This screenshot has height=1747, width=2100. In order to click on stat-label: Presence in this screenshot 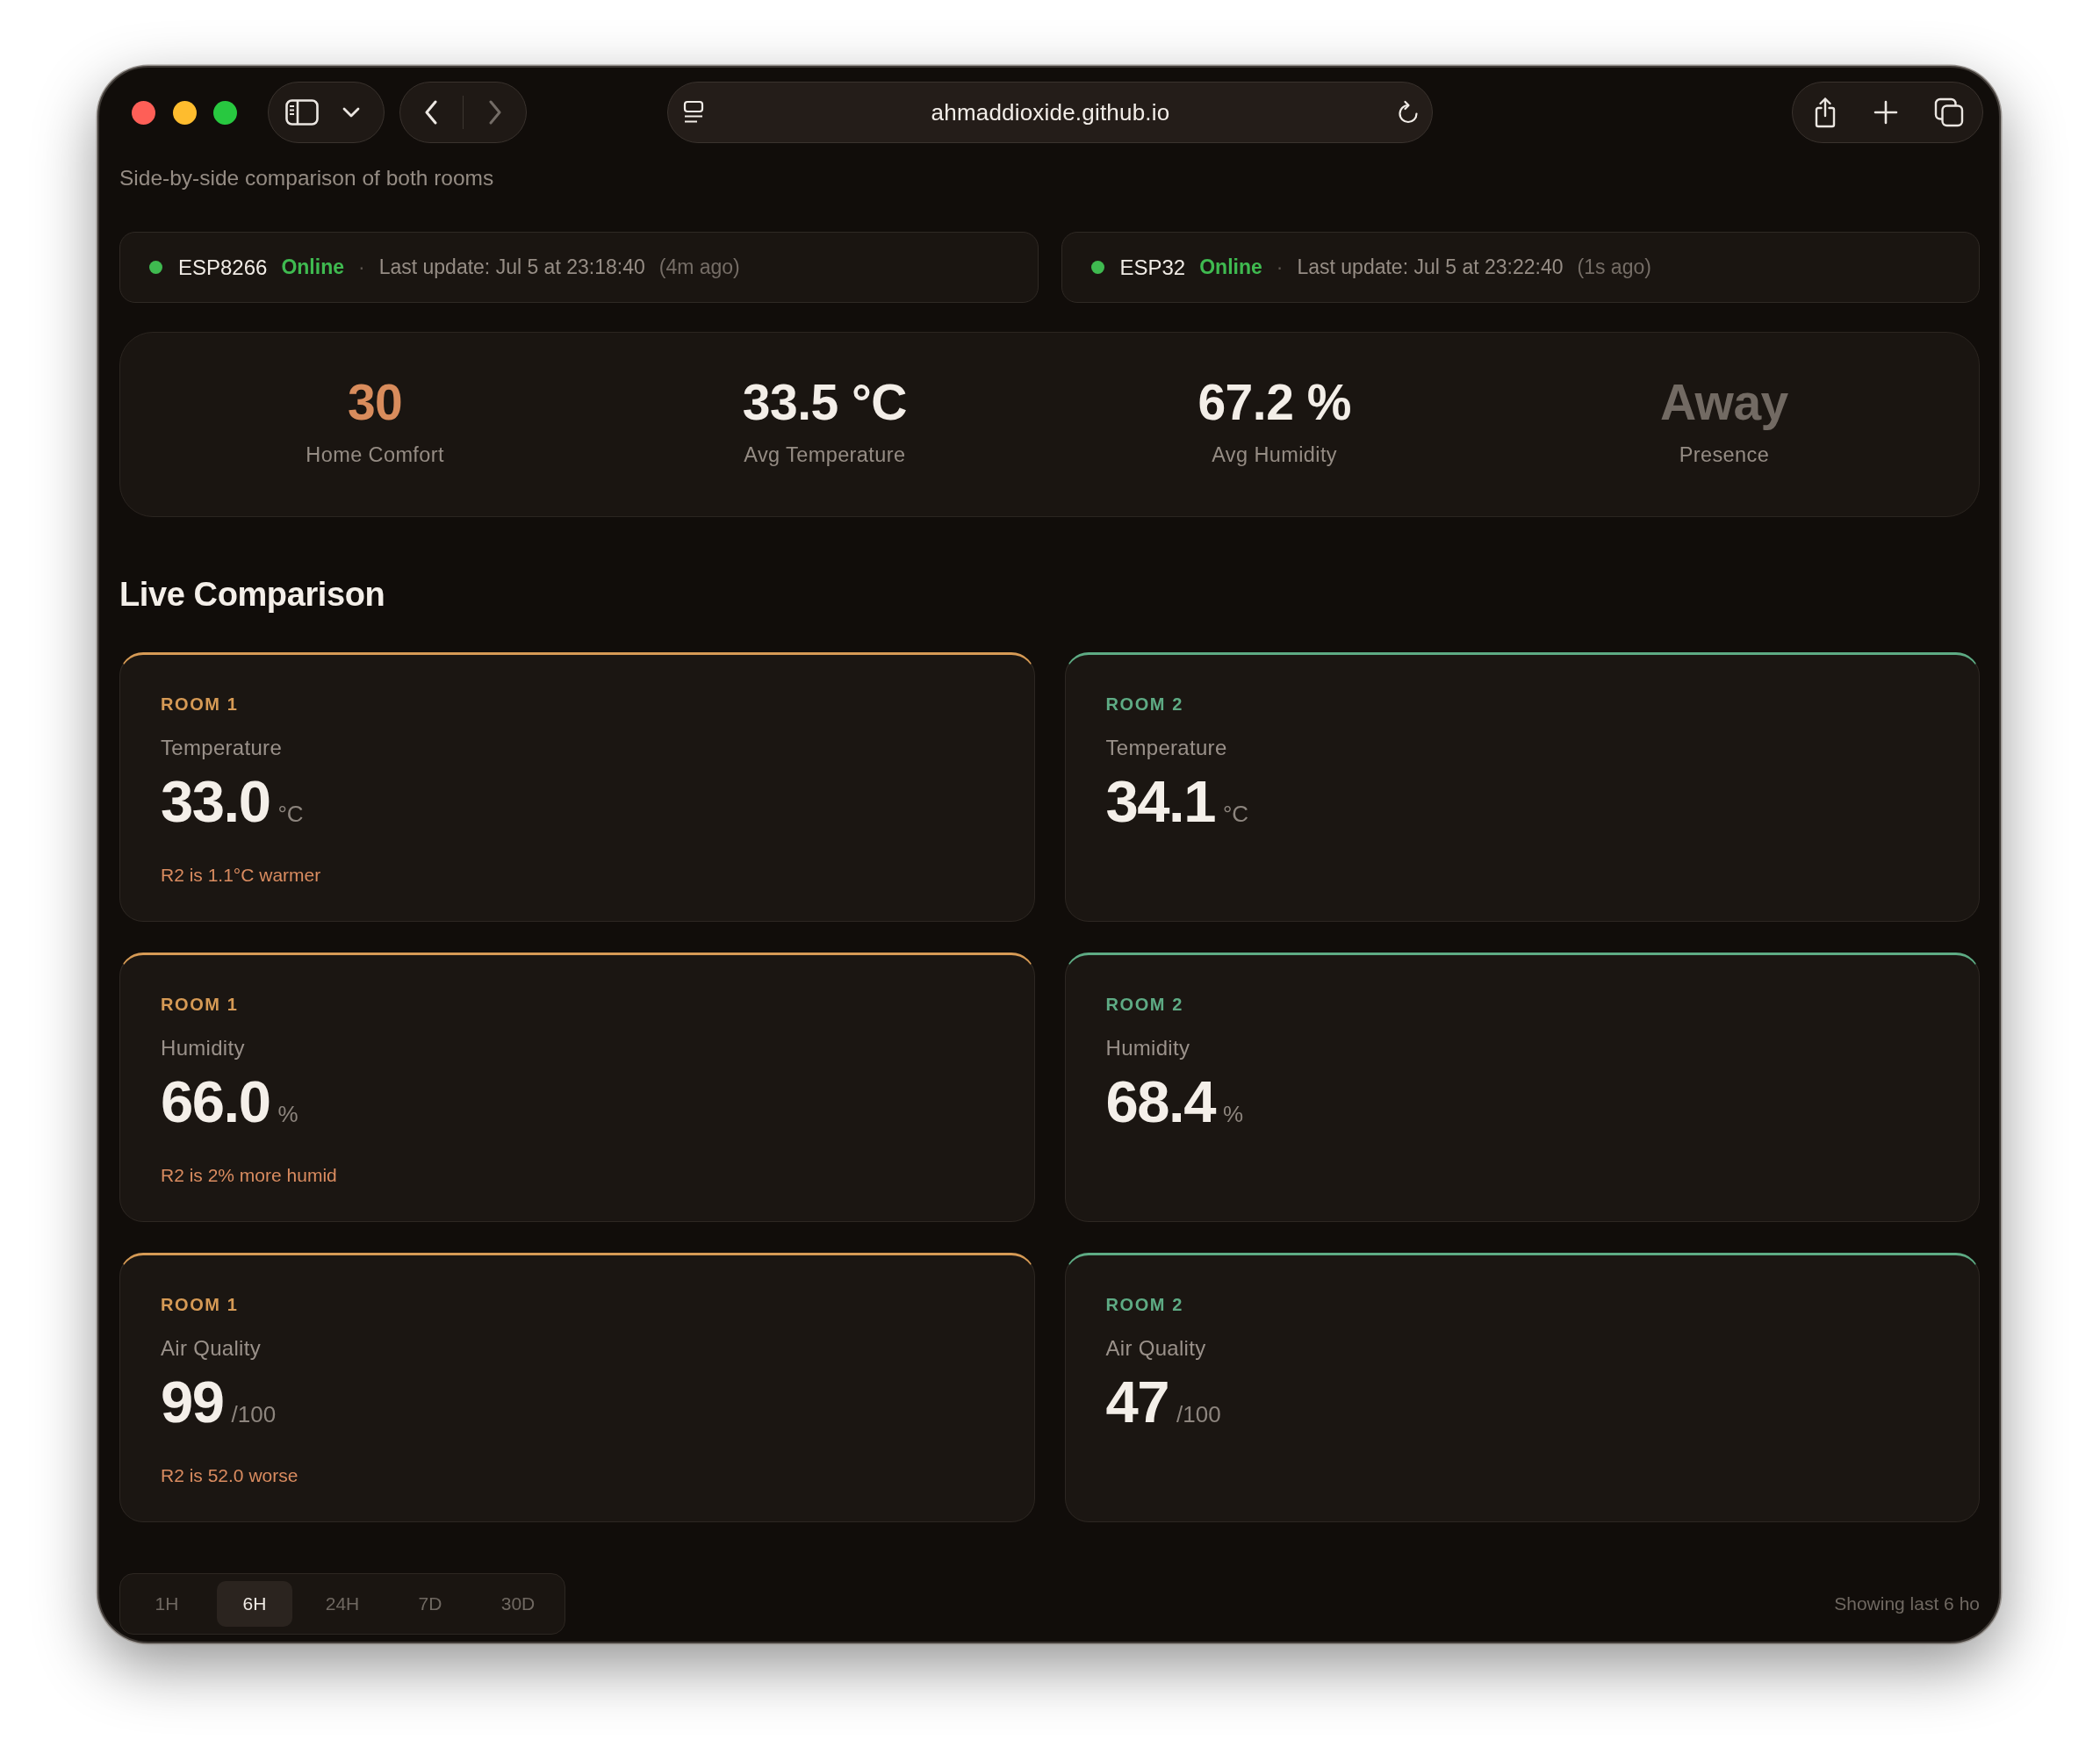, I will do `click(1724, 455)`.